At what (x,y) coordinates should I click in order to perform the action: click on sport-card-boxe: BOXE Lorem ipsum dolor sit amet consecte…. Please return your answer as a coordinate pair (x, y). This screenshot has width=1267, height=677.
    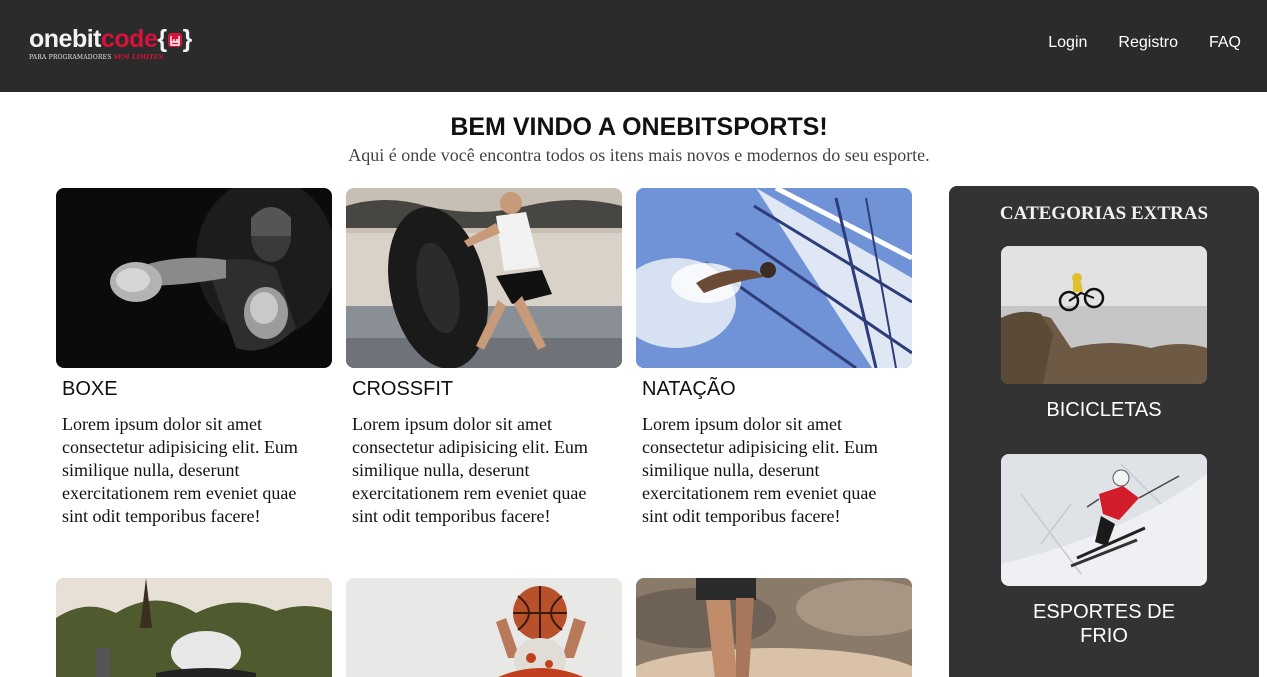
    Looking at the image, I should click on (194, 358).